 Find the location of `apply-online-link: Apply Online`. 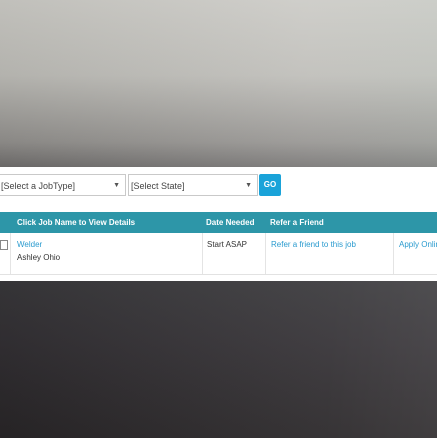

apply-online-link: Apply Online is located at coordinates (418, 244).